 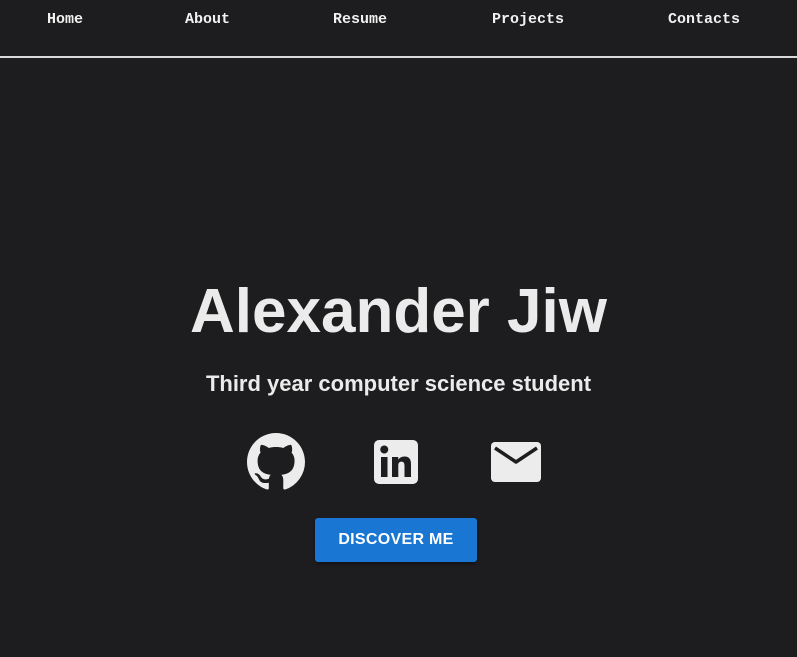 What do you see at coordinates (398, 29) in the screenshot?
I see `top-navbar: Home About Resume Projects Contacts` at bounding box center [398, 29].